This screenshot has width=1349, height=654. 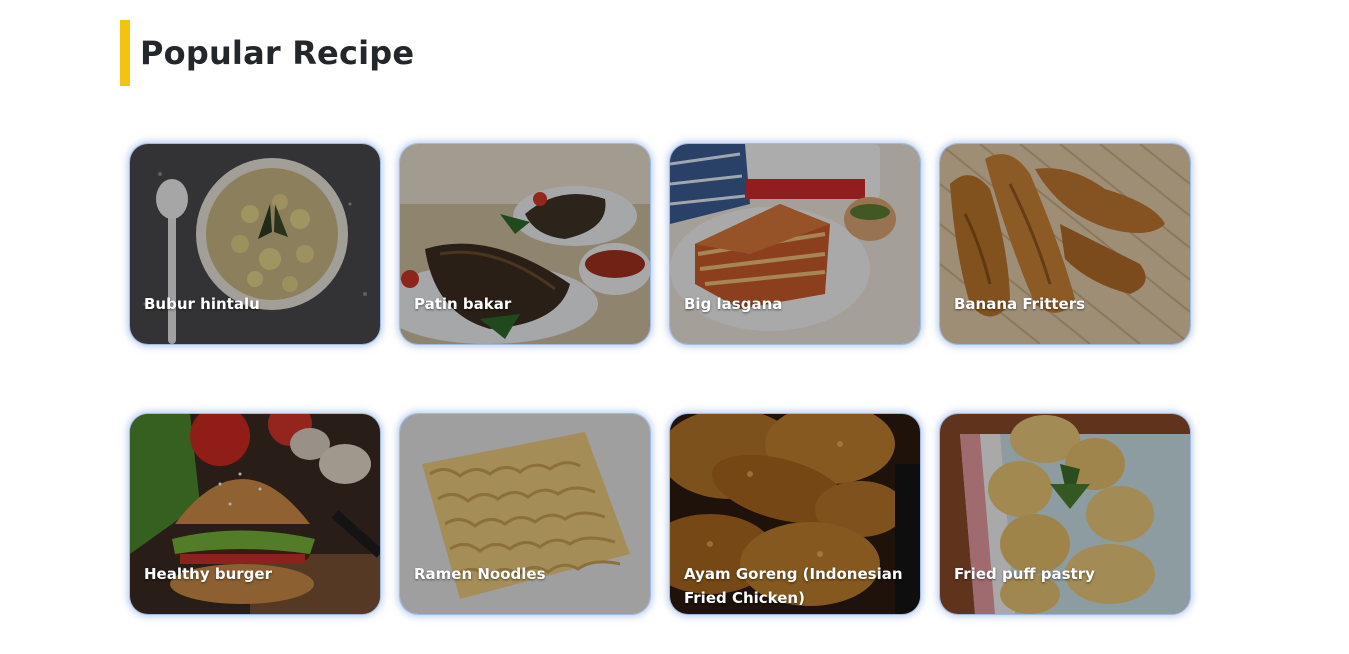 What do you see at coordinates (525, 244) in the screenshot?
I see `recipe-card-patin-bakar: Patin bakar` at bounding box center [525, 244].